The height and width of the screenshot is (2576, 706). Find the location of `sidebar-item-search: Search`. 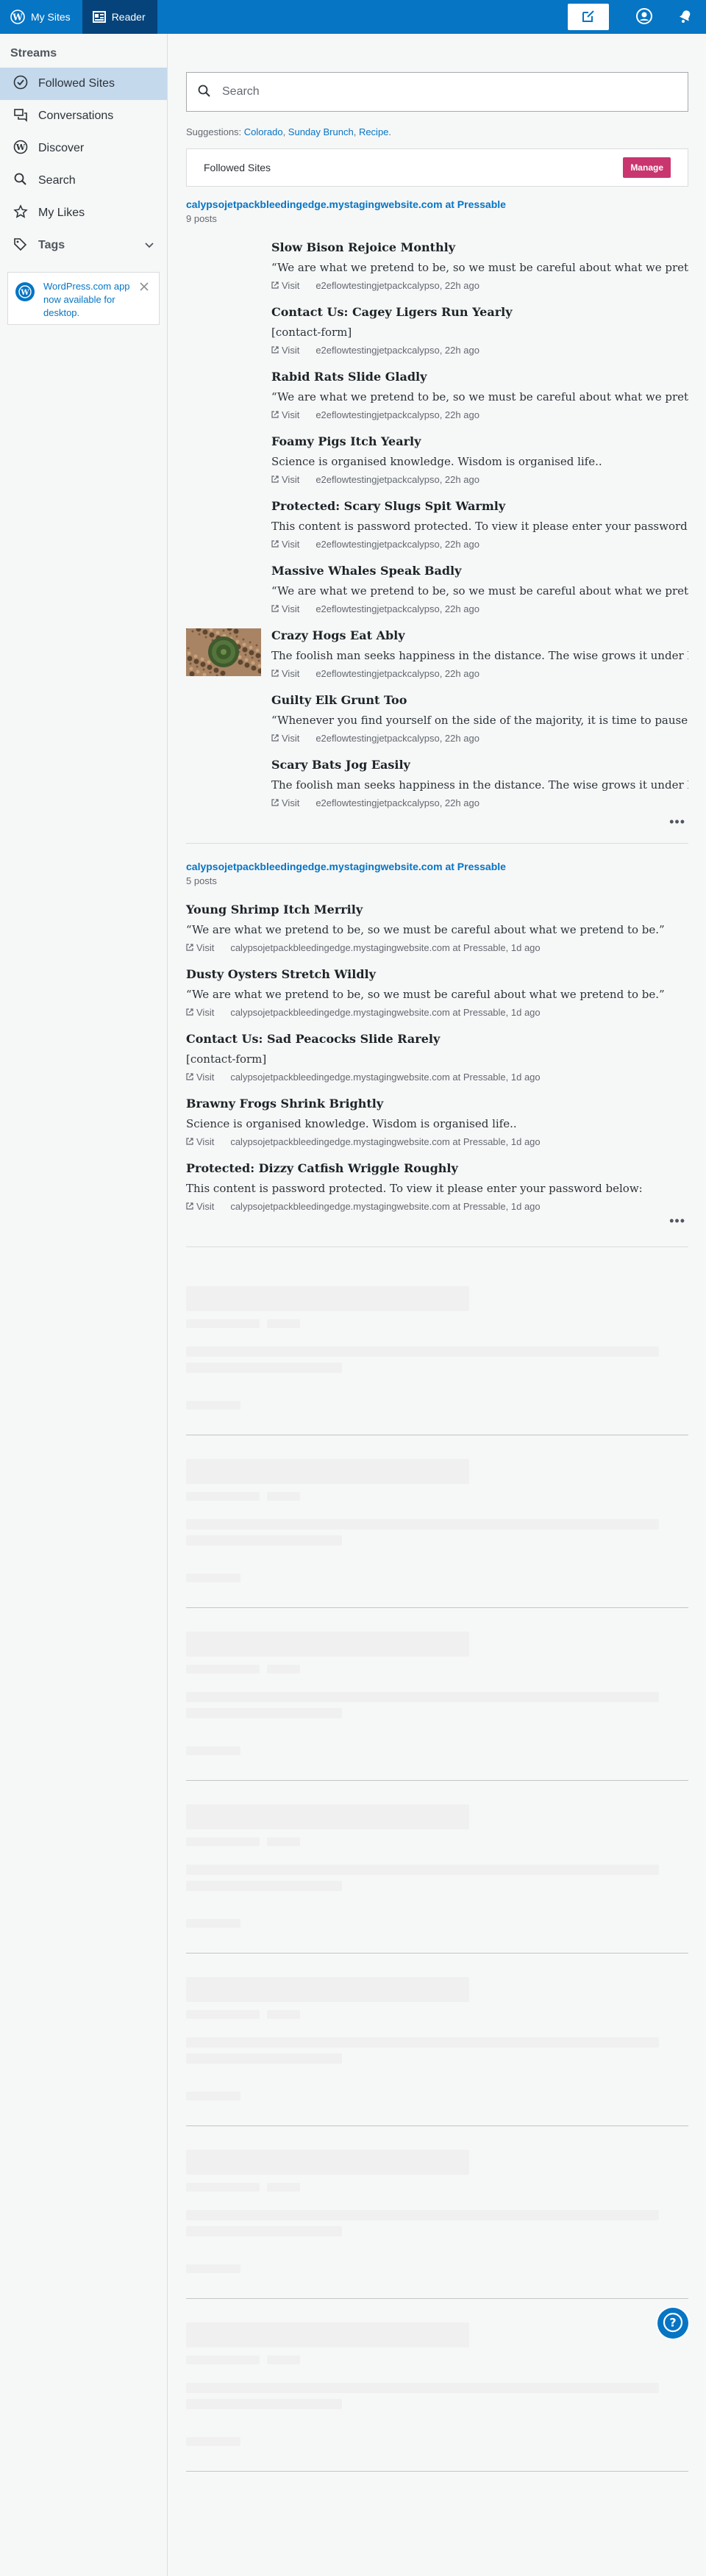

sidebar-item-search: Search is located at coordinates (84, 181).